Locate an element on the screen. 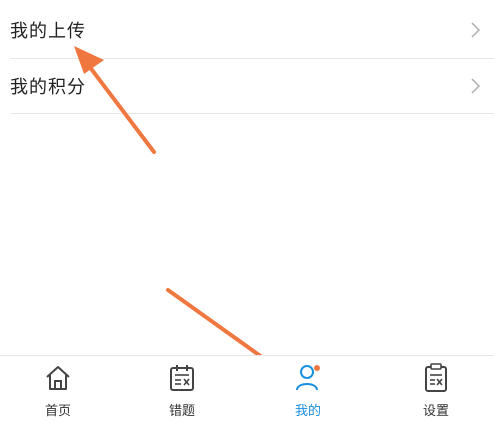  tab-wrong-questions-label: 错题 is located at coordinates (181, 411).